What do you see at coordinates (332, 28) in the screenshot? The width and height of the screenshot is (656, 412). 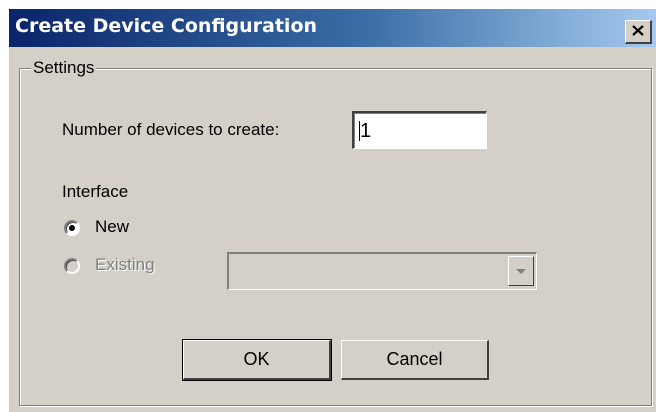 I see `title-bar: Create Device Configuration` at bounding box center [332, 28].